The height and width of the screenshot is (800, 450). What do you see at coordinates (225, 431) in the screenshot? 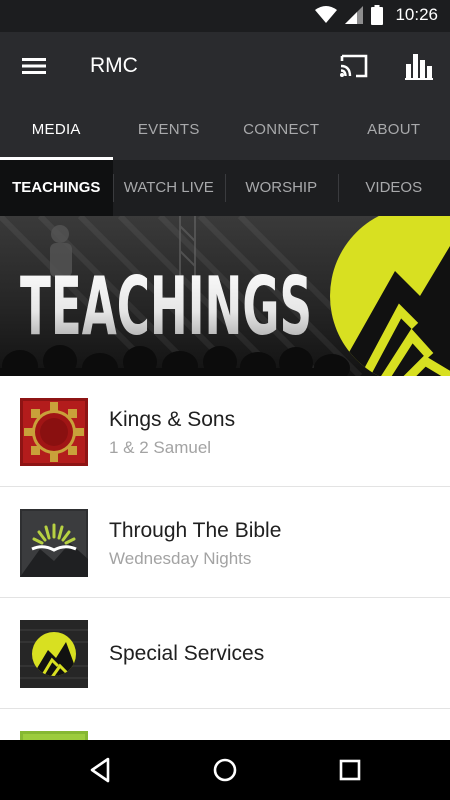
I see `list-item-kings-and-sons: Kings & Sons 1 & 2 Samuel` at bounding box center [225, 431].